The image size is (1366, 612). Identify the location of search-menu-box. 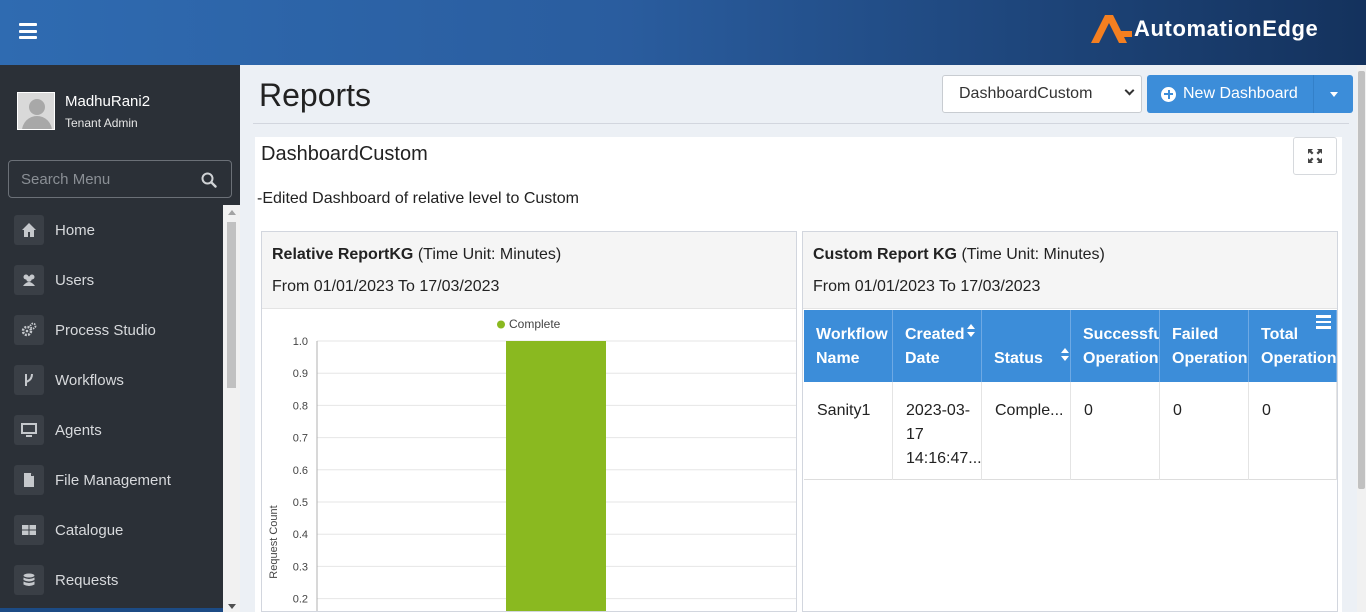
(120, 179).